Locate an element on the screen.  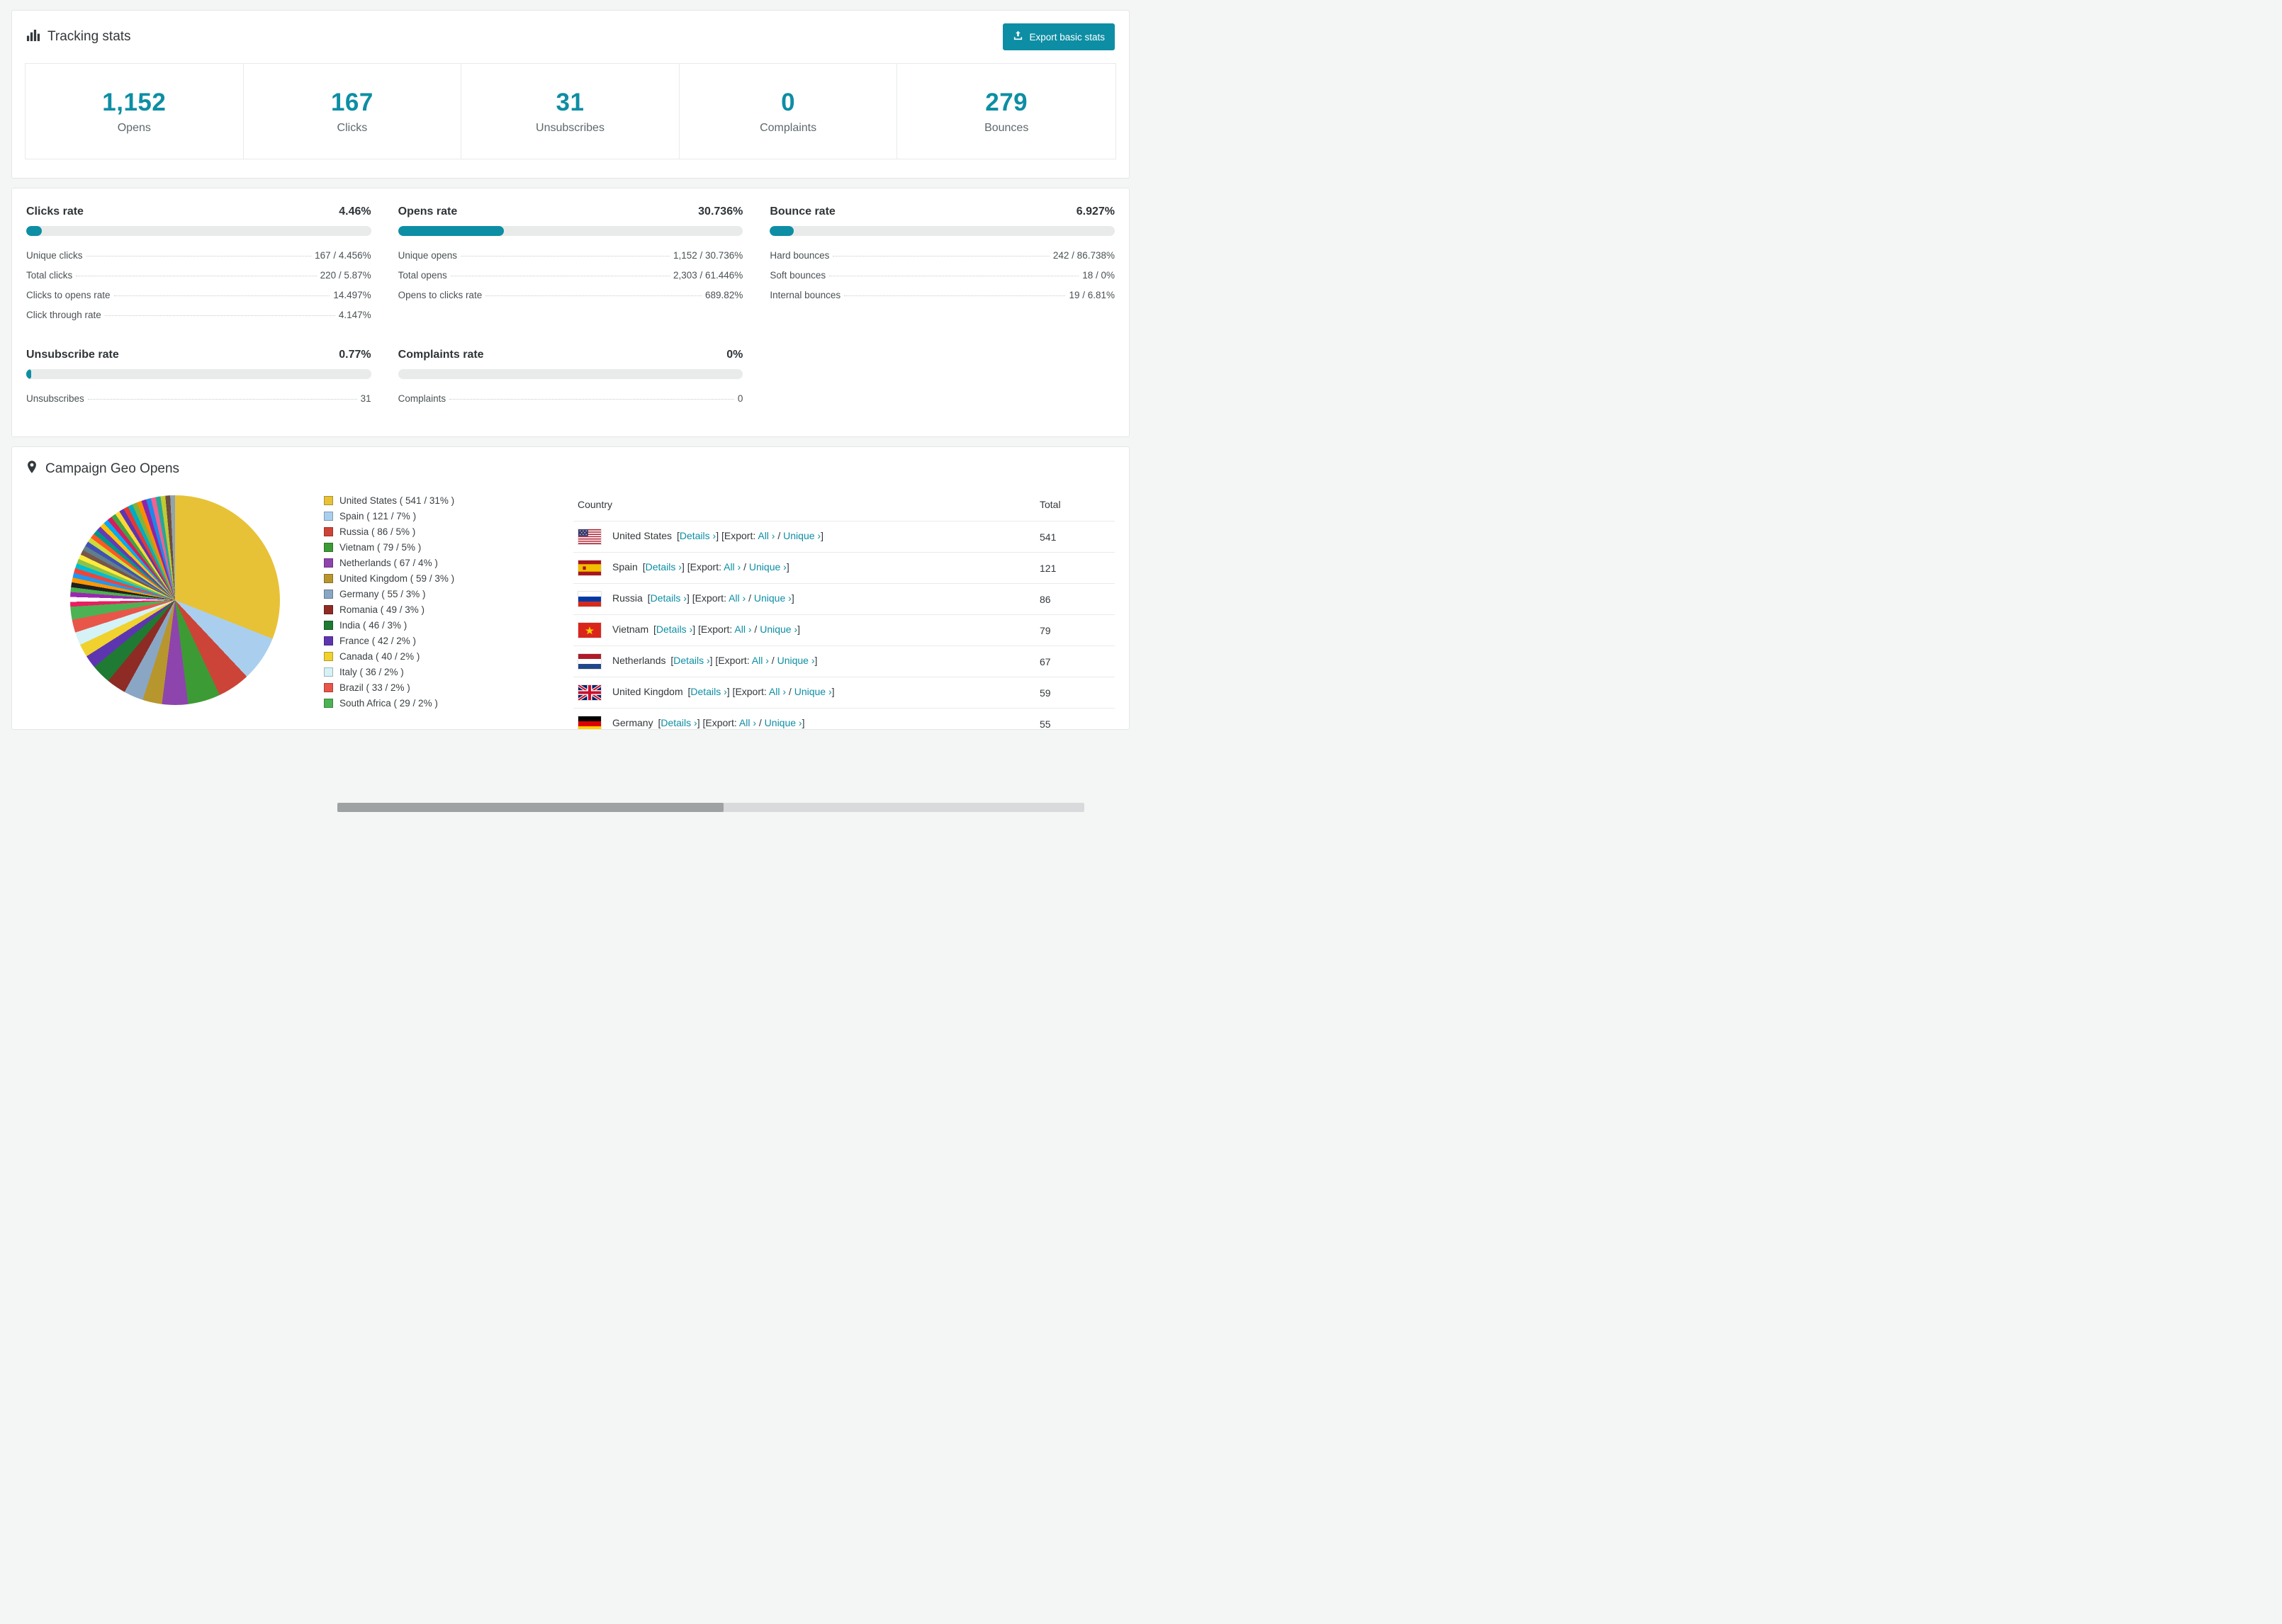
rate-row-value: 2,303 / 61.446% is located at coordinates (708, 275).